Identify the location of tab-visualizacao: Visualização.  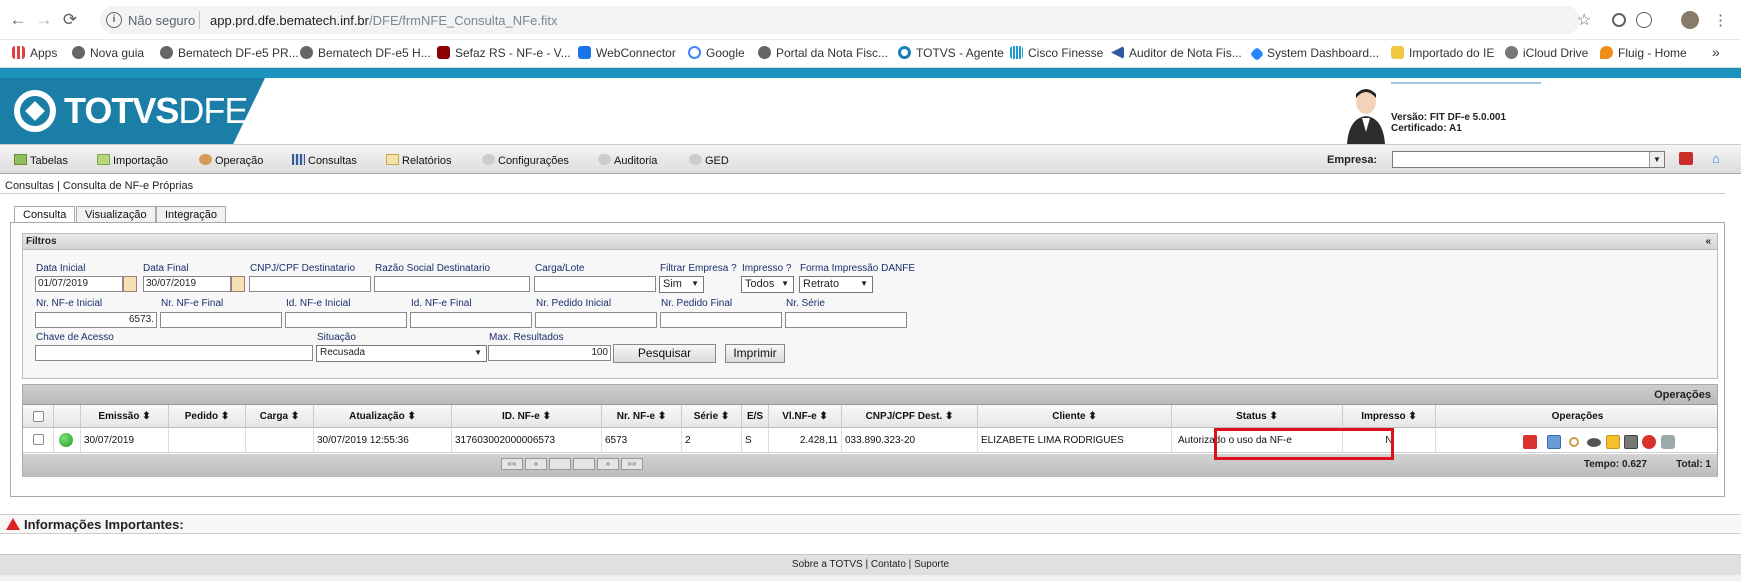
(116, 214).